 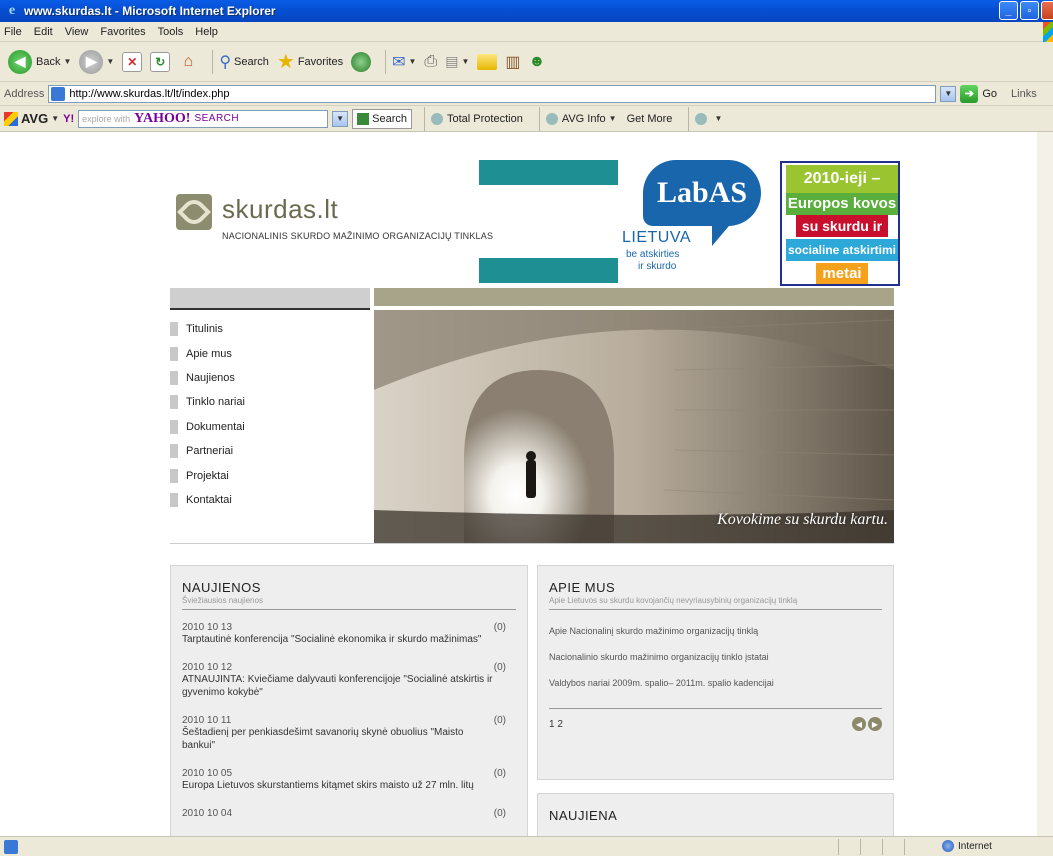 I want to click on menu-item-dokumentai: Dokumentai, so click(x=270, y=427).